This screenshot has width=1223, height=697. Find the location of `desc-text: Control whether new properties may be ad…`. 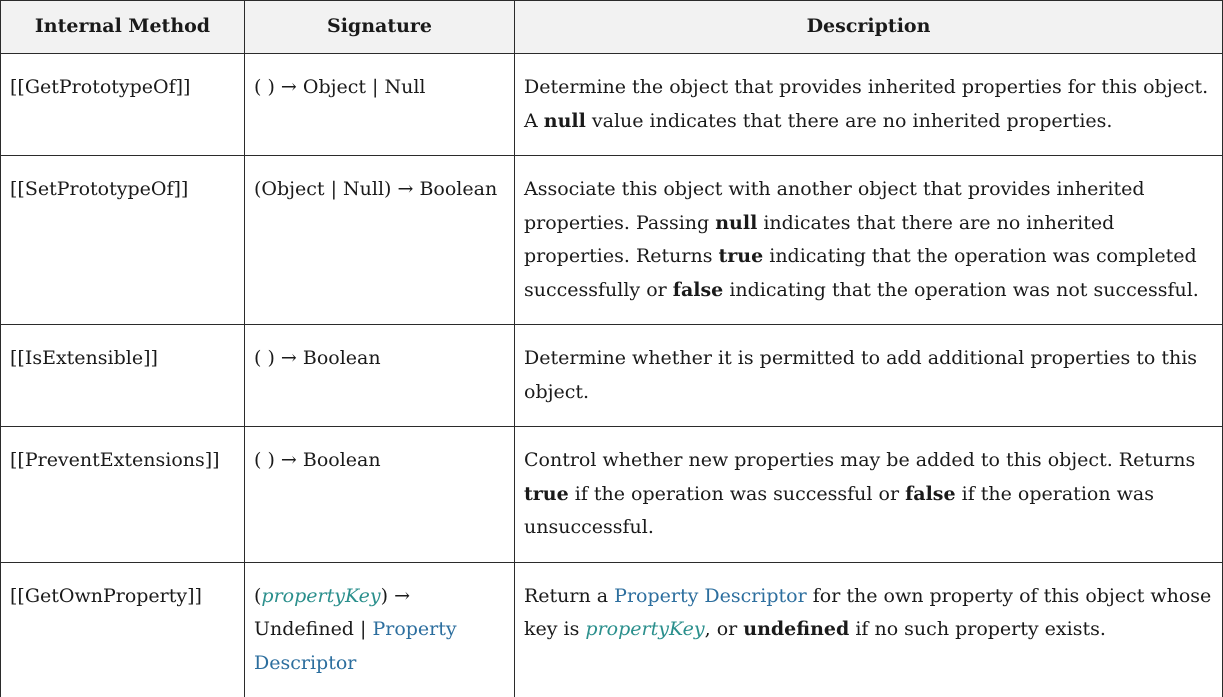

desc-text: Control whether new properties may be ad… is located at coordinates (860, 460).